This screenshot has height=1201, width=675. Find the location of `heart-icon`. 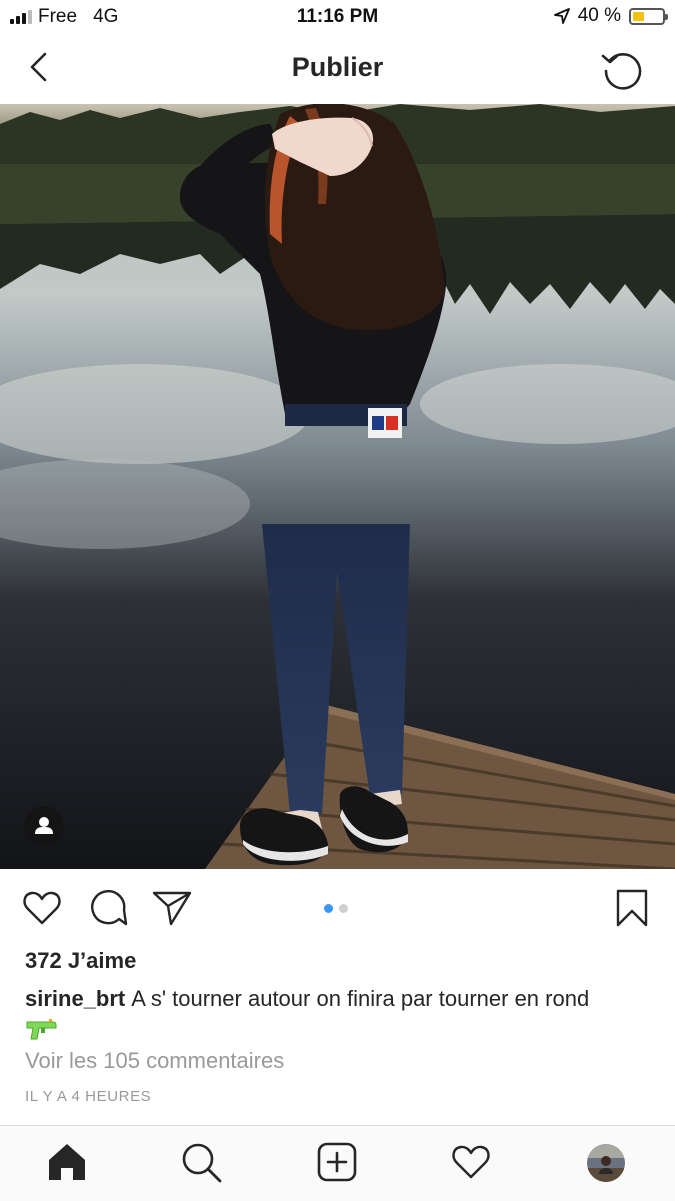

heart-icon is located at coordinates (42, 908).